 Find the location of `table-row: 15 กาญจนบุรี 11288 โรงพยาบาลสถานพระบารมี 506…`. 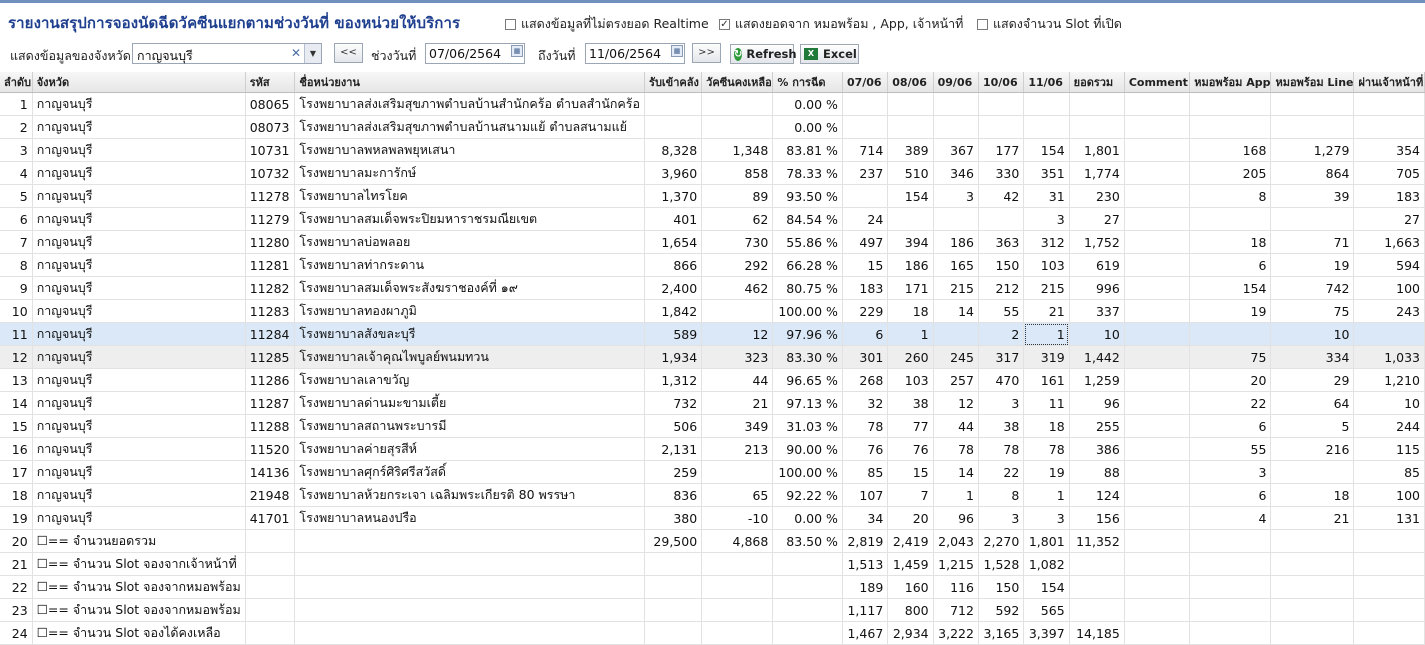

table-row: 15 กาญจนบุรี 11288 โรงพยาบาลสถานพระบารมี 506… is located at coordinates (712, 426).